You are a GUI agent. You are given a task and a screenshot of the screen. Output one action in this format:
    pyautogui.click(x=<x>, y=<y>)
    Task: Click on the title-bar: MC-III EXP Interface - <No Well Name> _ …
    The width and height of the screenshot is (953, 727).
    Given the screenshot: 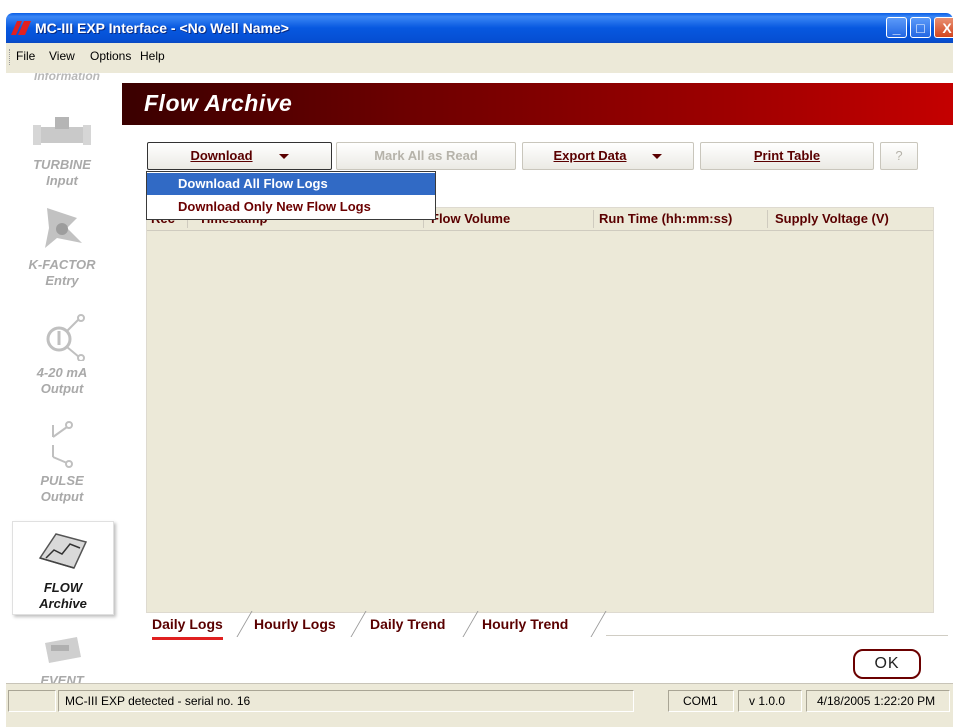 What is the action you would take?
    pyautogui.click(x=479, y=28)
    